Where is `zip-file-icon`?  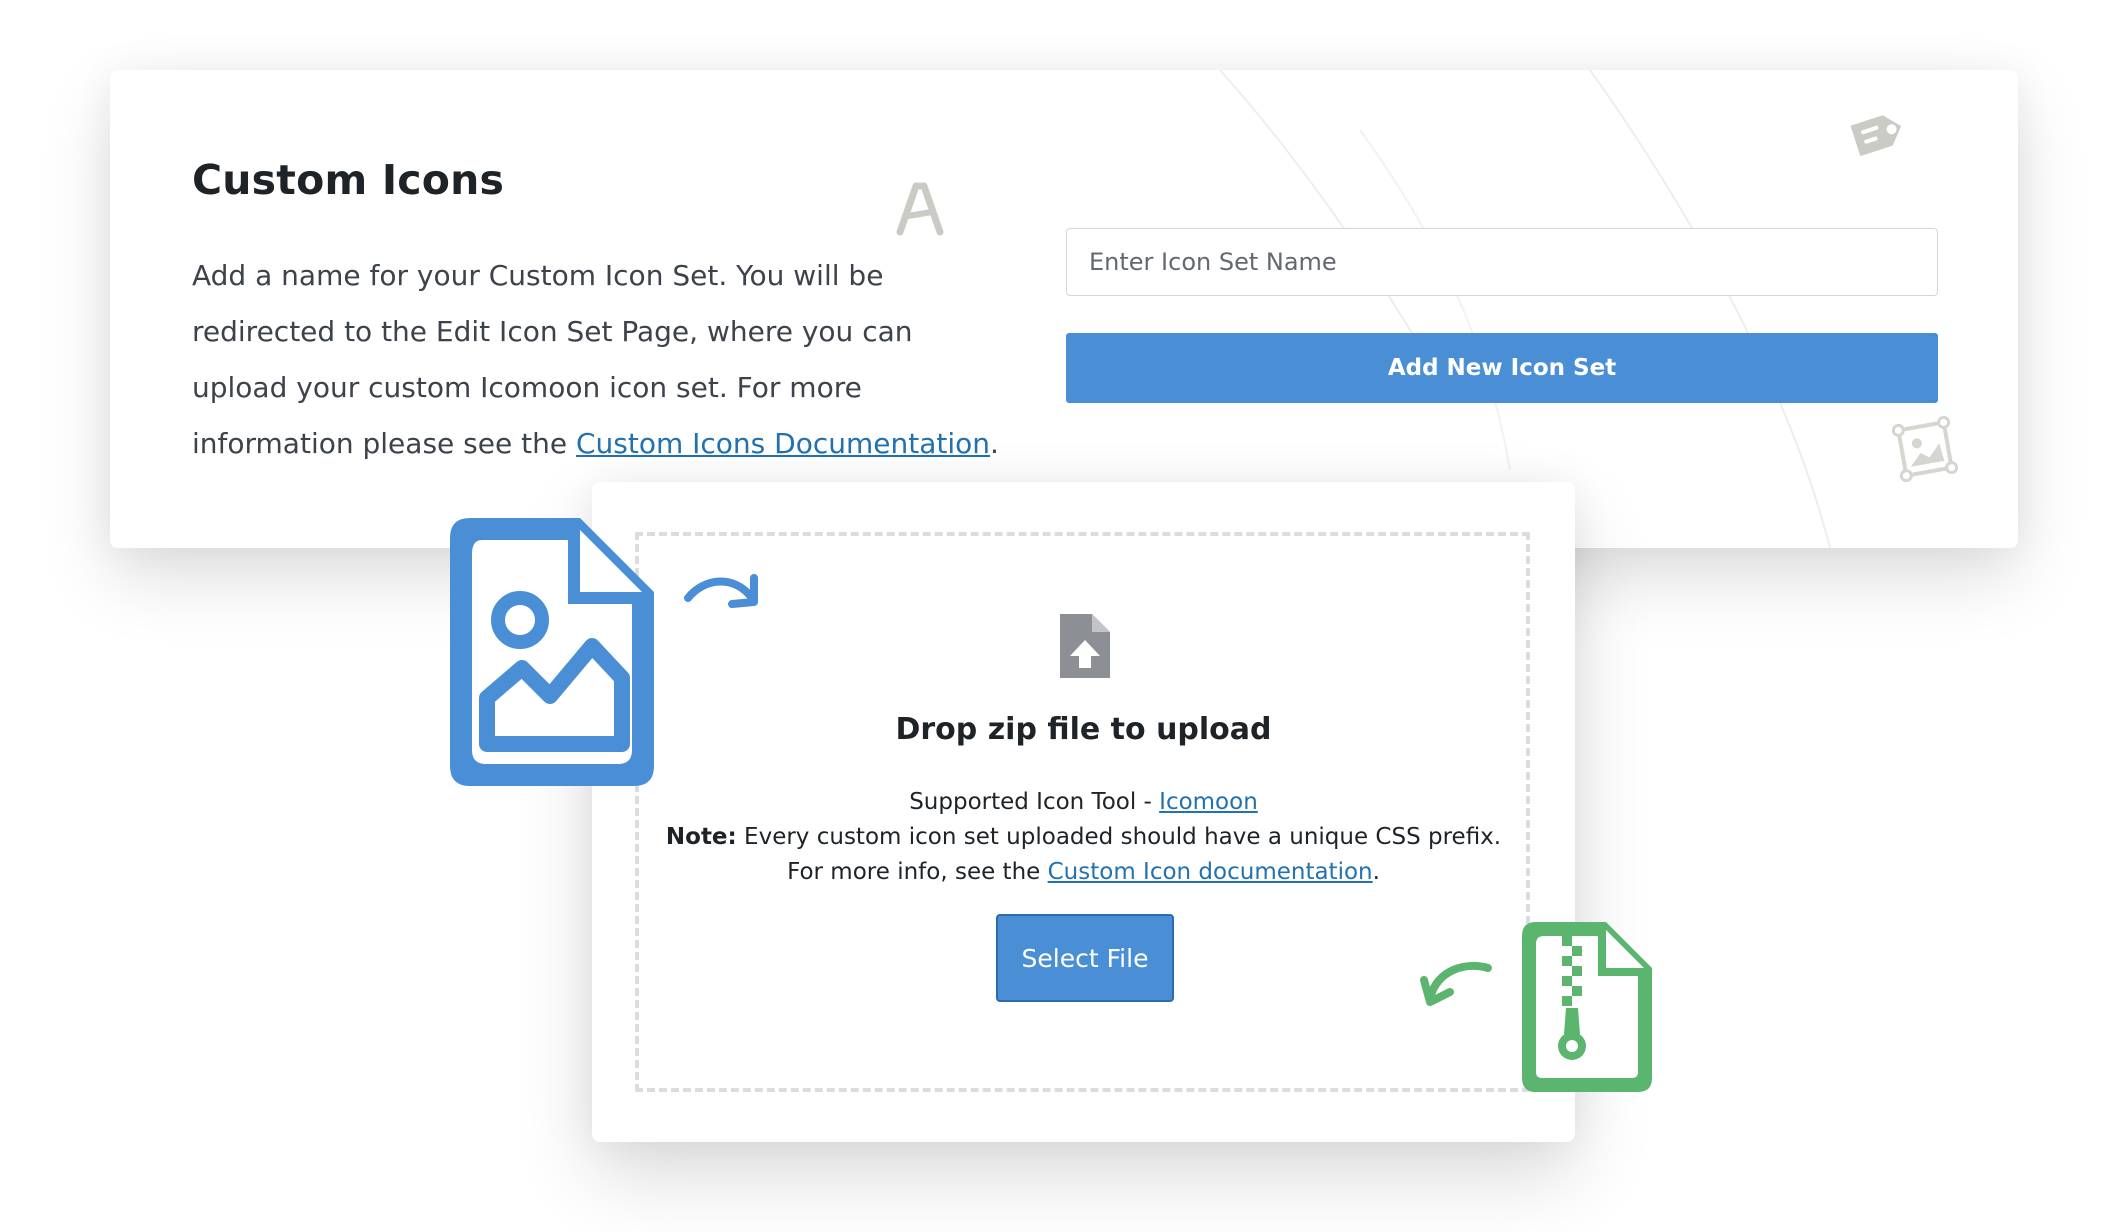 zip-file-icon is located at coordinates (1587, 1007).